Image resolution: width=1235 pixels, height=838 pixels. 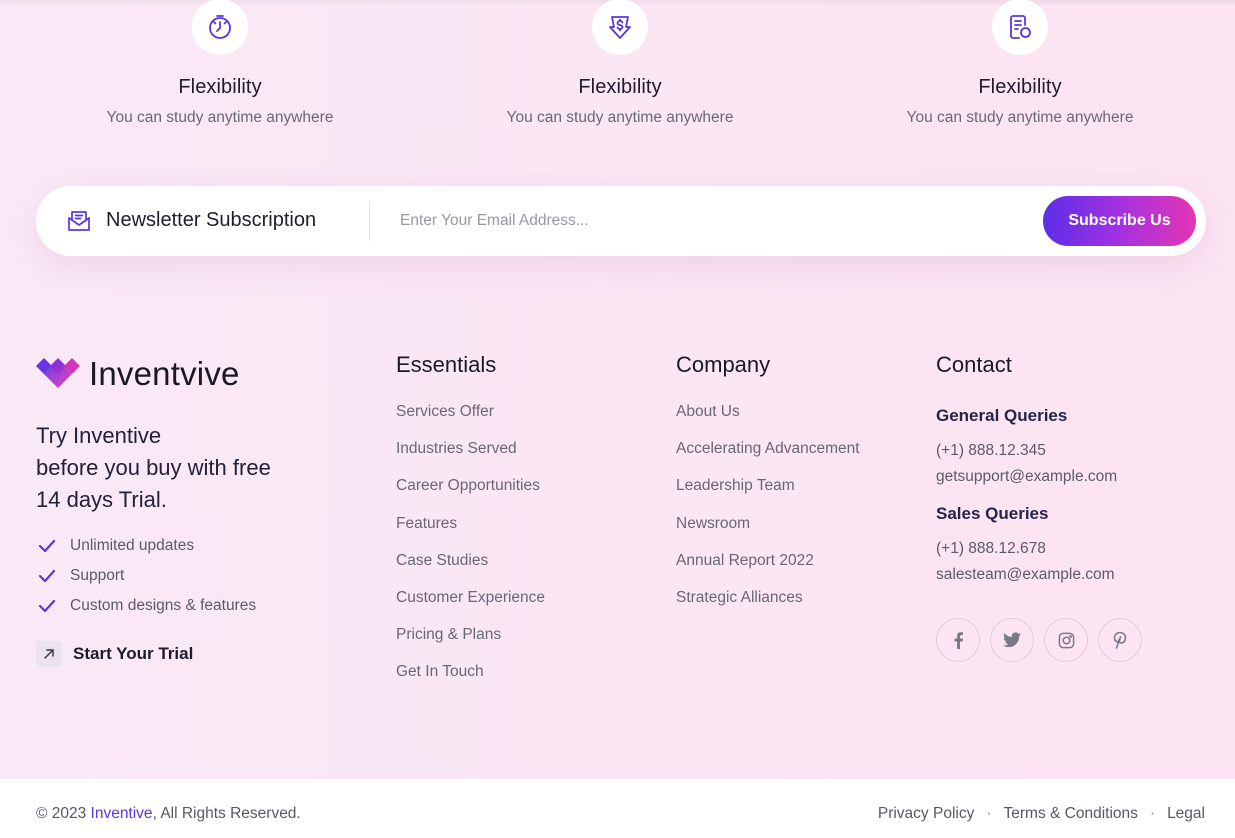 I want to click on brand-logo: Inventvive, so click(x=138, y=374).